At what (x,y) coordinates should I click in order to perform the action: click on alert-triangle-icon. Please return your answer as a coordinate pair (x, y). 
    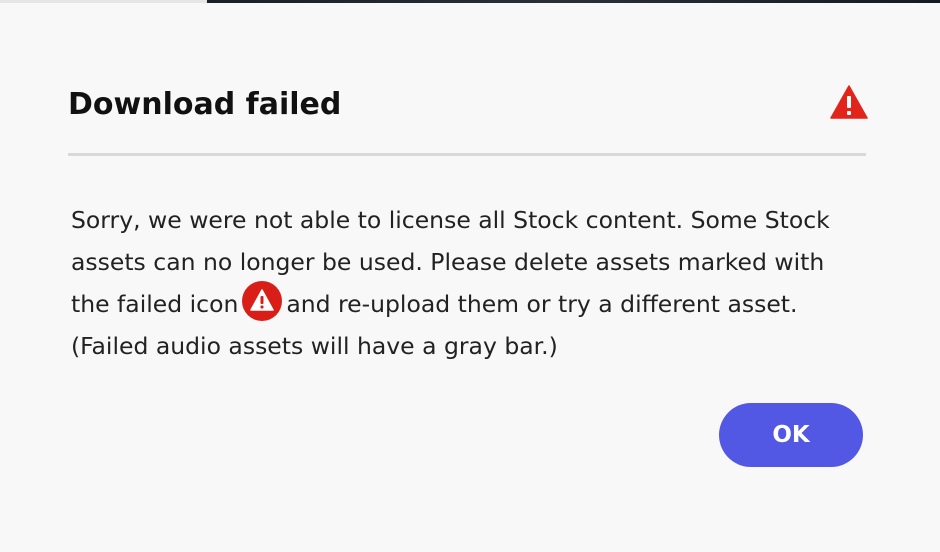
    Looking at the image, I should click on (849, 102).